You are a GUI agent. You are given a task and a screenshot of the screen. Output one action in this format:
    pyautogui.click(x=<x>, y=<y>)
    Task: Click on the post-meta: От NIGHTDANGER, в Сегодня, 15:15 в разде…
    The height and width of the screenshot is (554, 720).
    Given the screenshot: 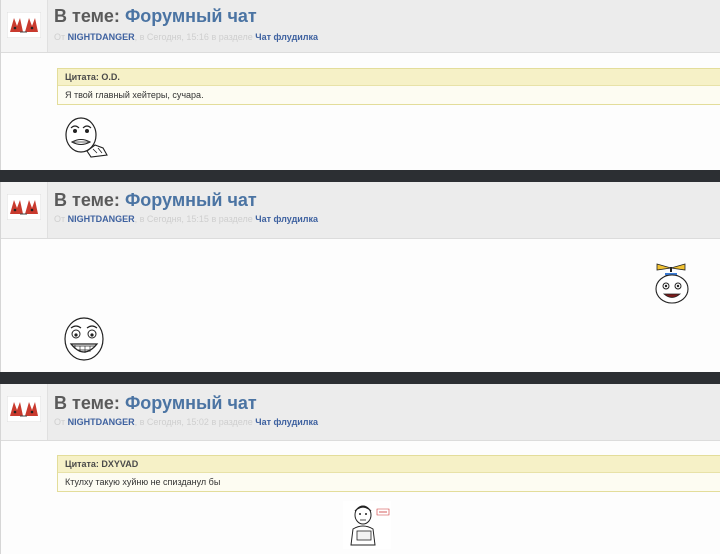 What is the action you would take?
    pyautogui.click(x=186, y=219)
    